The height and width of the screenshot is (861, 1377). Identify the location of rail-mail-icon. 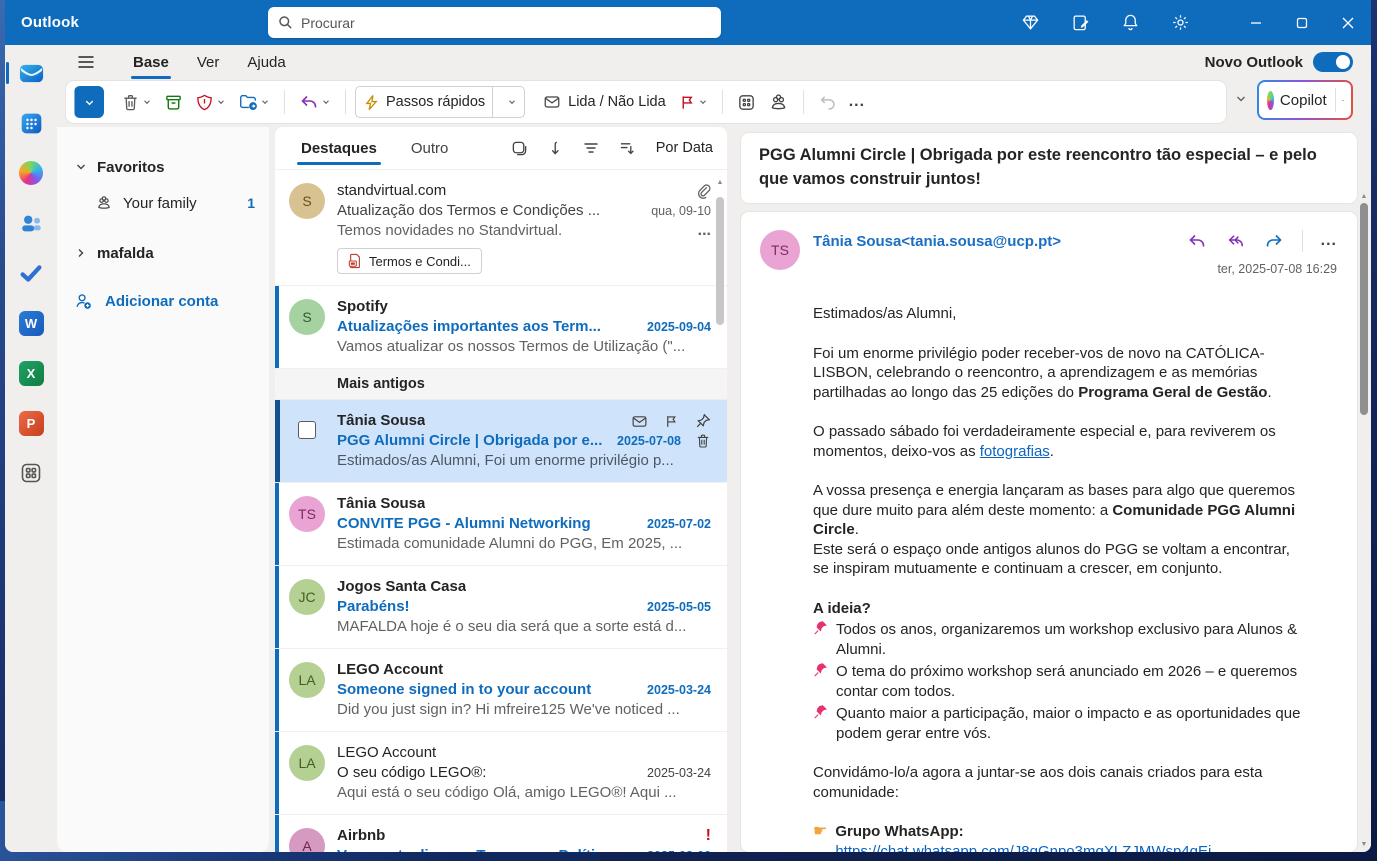
(25, 73).